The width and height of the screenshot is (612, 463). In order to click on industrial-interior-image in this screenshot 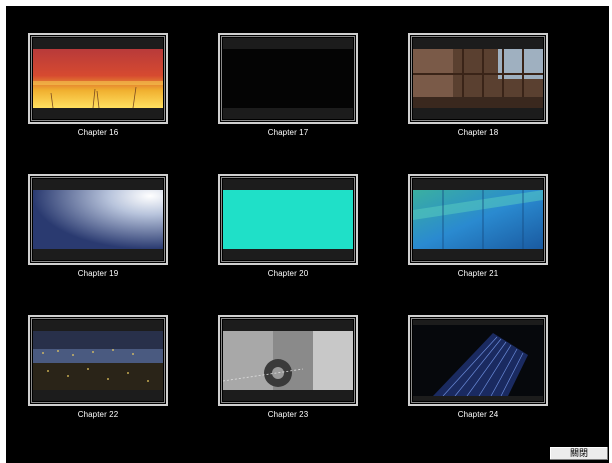, I will do `click(478, 78)`.